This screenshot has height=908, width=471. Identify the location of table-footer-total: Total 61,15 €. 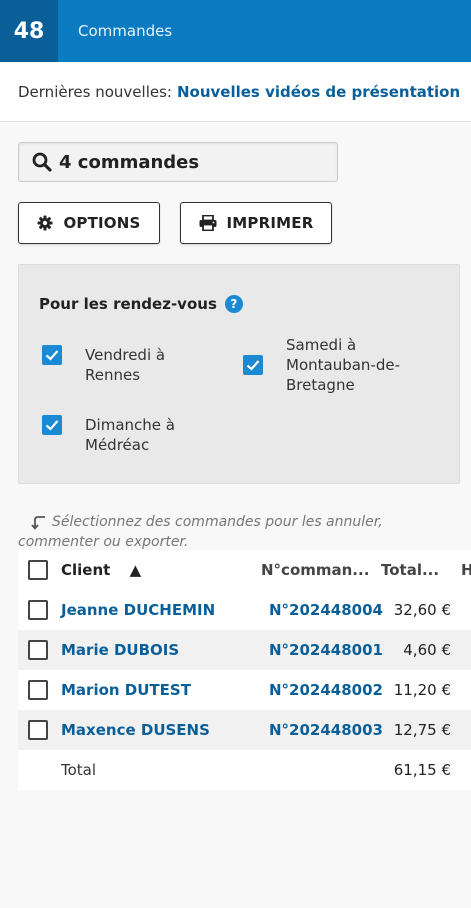
(244, 770).